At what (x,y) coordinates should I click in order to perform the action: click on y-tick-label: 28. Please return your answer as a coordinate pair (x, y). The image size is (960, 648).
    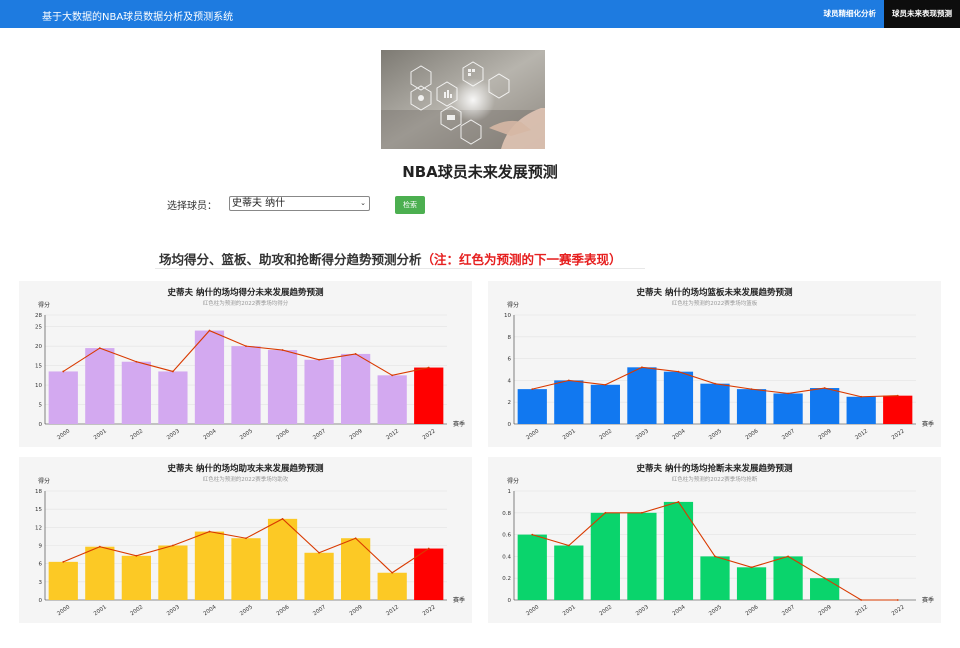
    Looking at the image, I should click on (38, 316).